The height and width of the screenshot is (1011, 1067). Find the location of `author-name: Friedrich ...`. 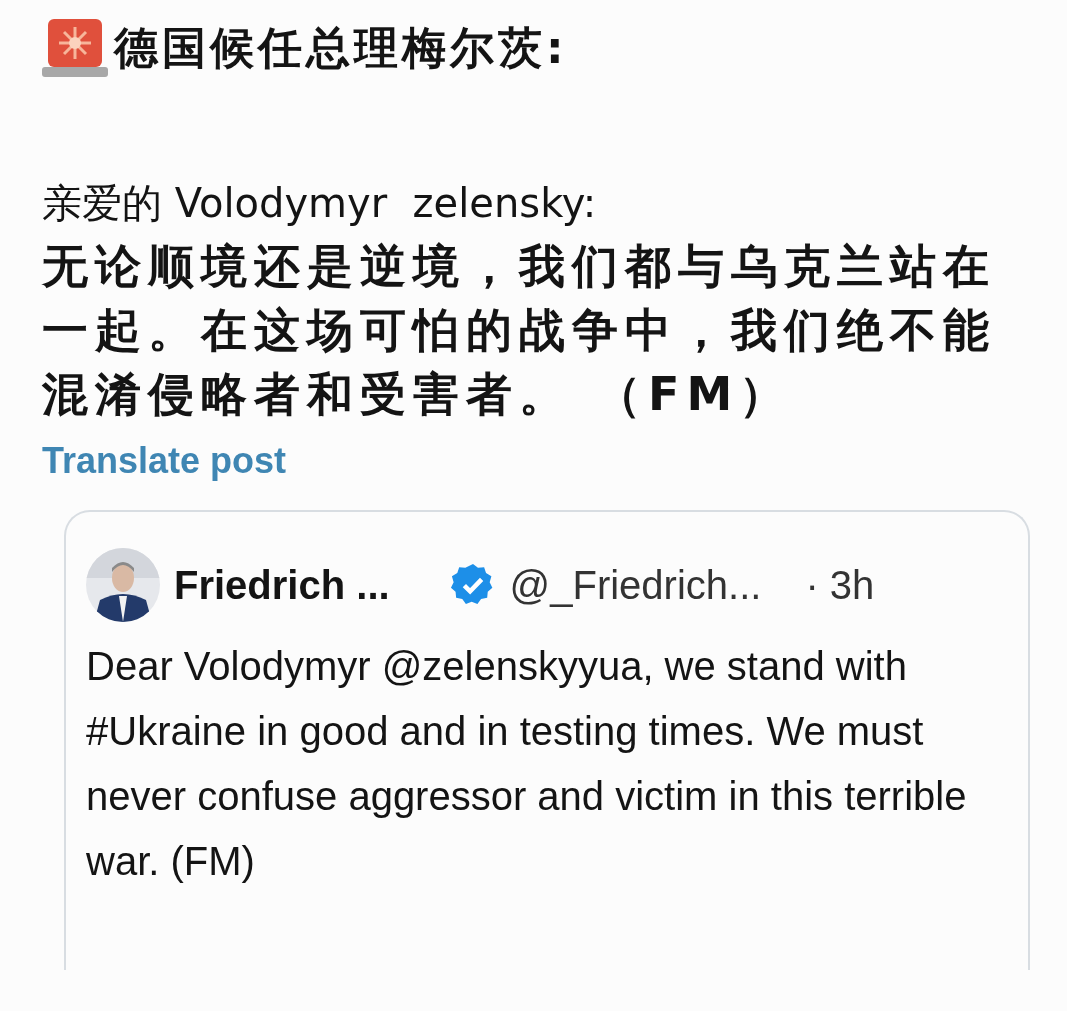

author-name: Friedrich ... is located at coordinates (282, 585).